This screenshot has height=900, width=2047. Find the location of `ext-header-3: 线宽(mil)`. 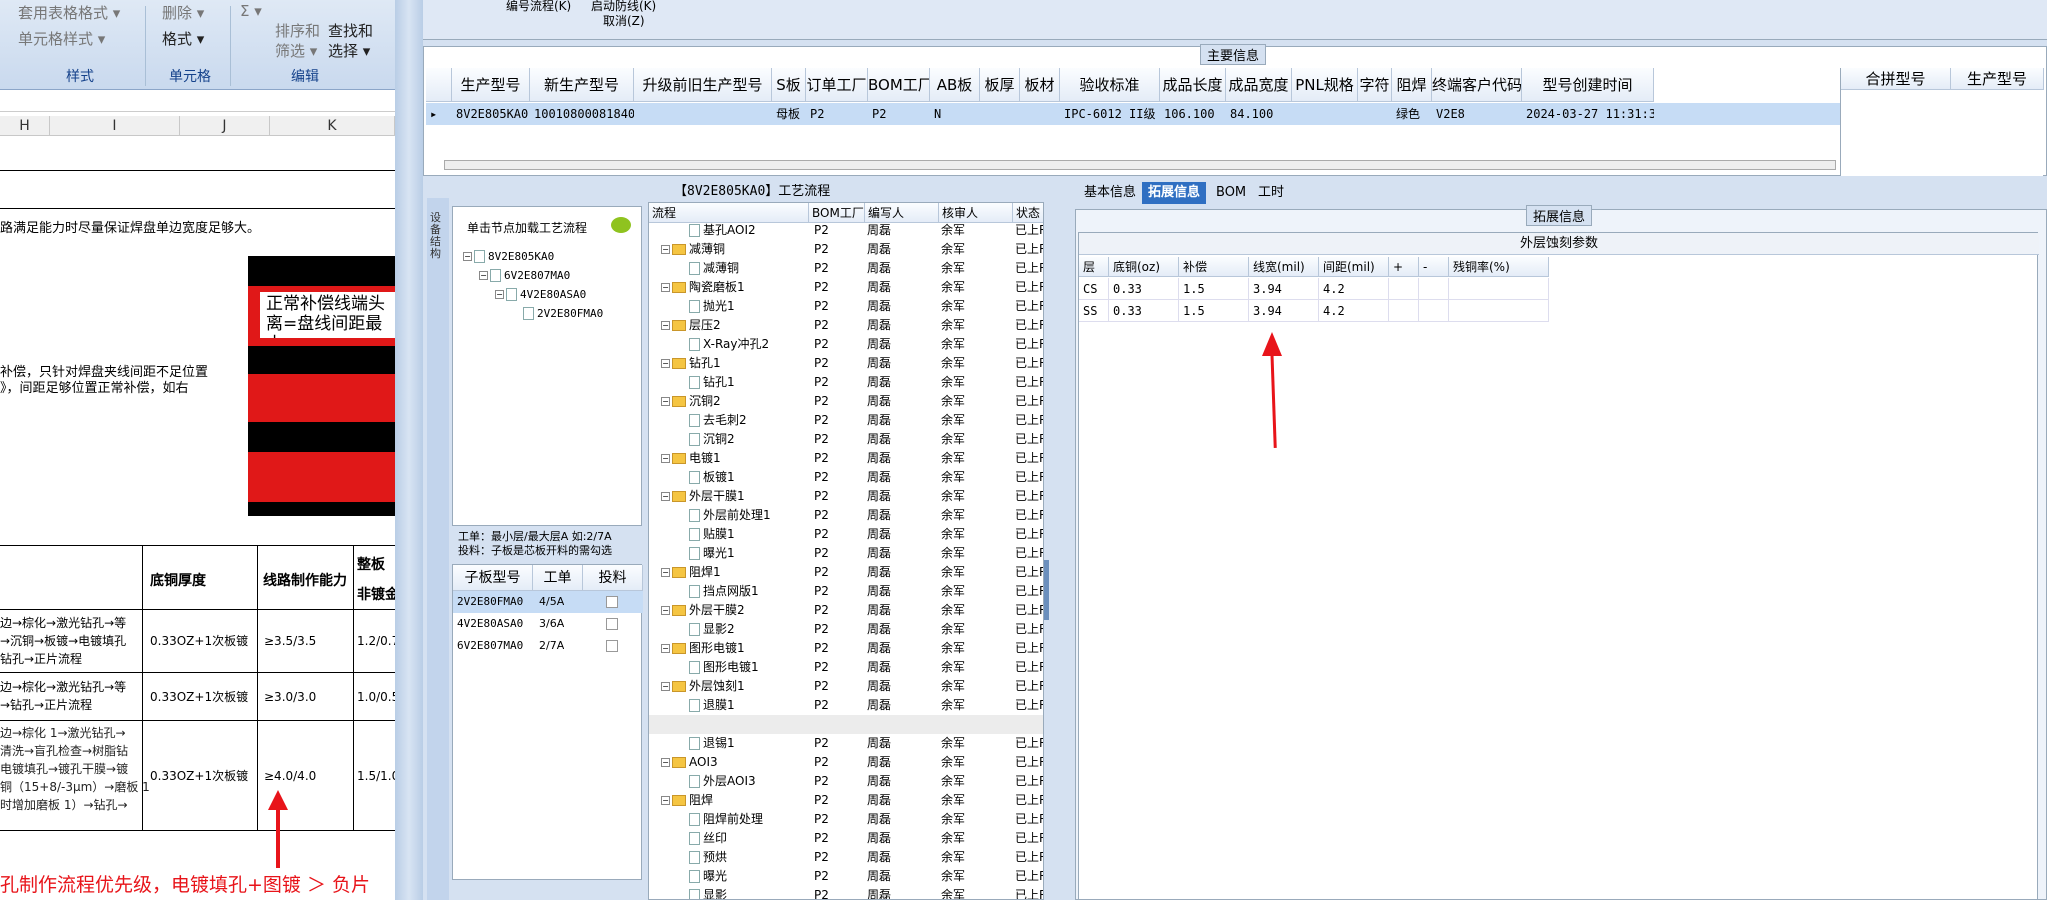

ext-header-3: 线宽(mil) is located at coordinates (1284, 267).